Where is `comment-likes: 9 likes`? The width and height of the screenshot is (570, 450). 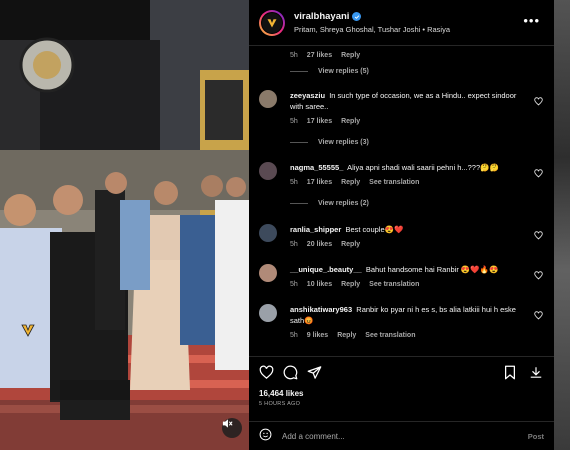
comment-likes: 9 likes is located at coordinates (317, 335).